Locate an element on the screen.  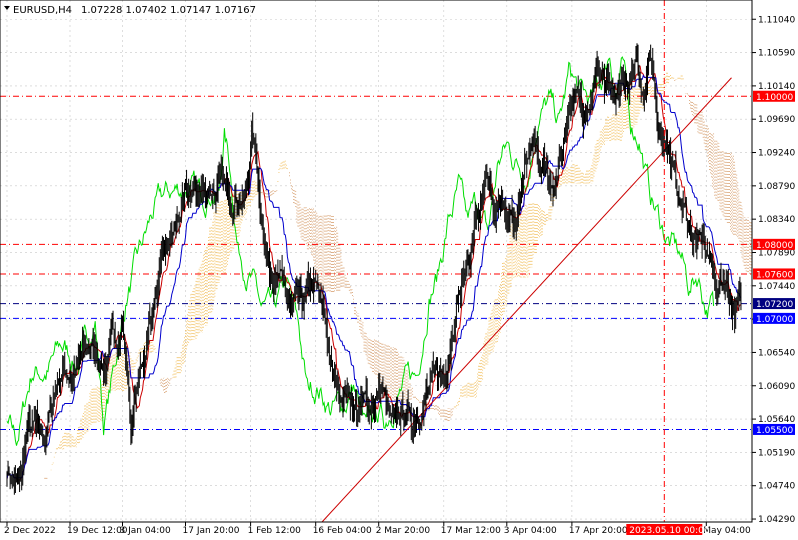
y-tick-label: 1.06090 is located at coordinates (776, 387).